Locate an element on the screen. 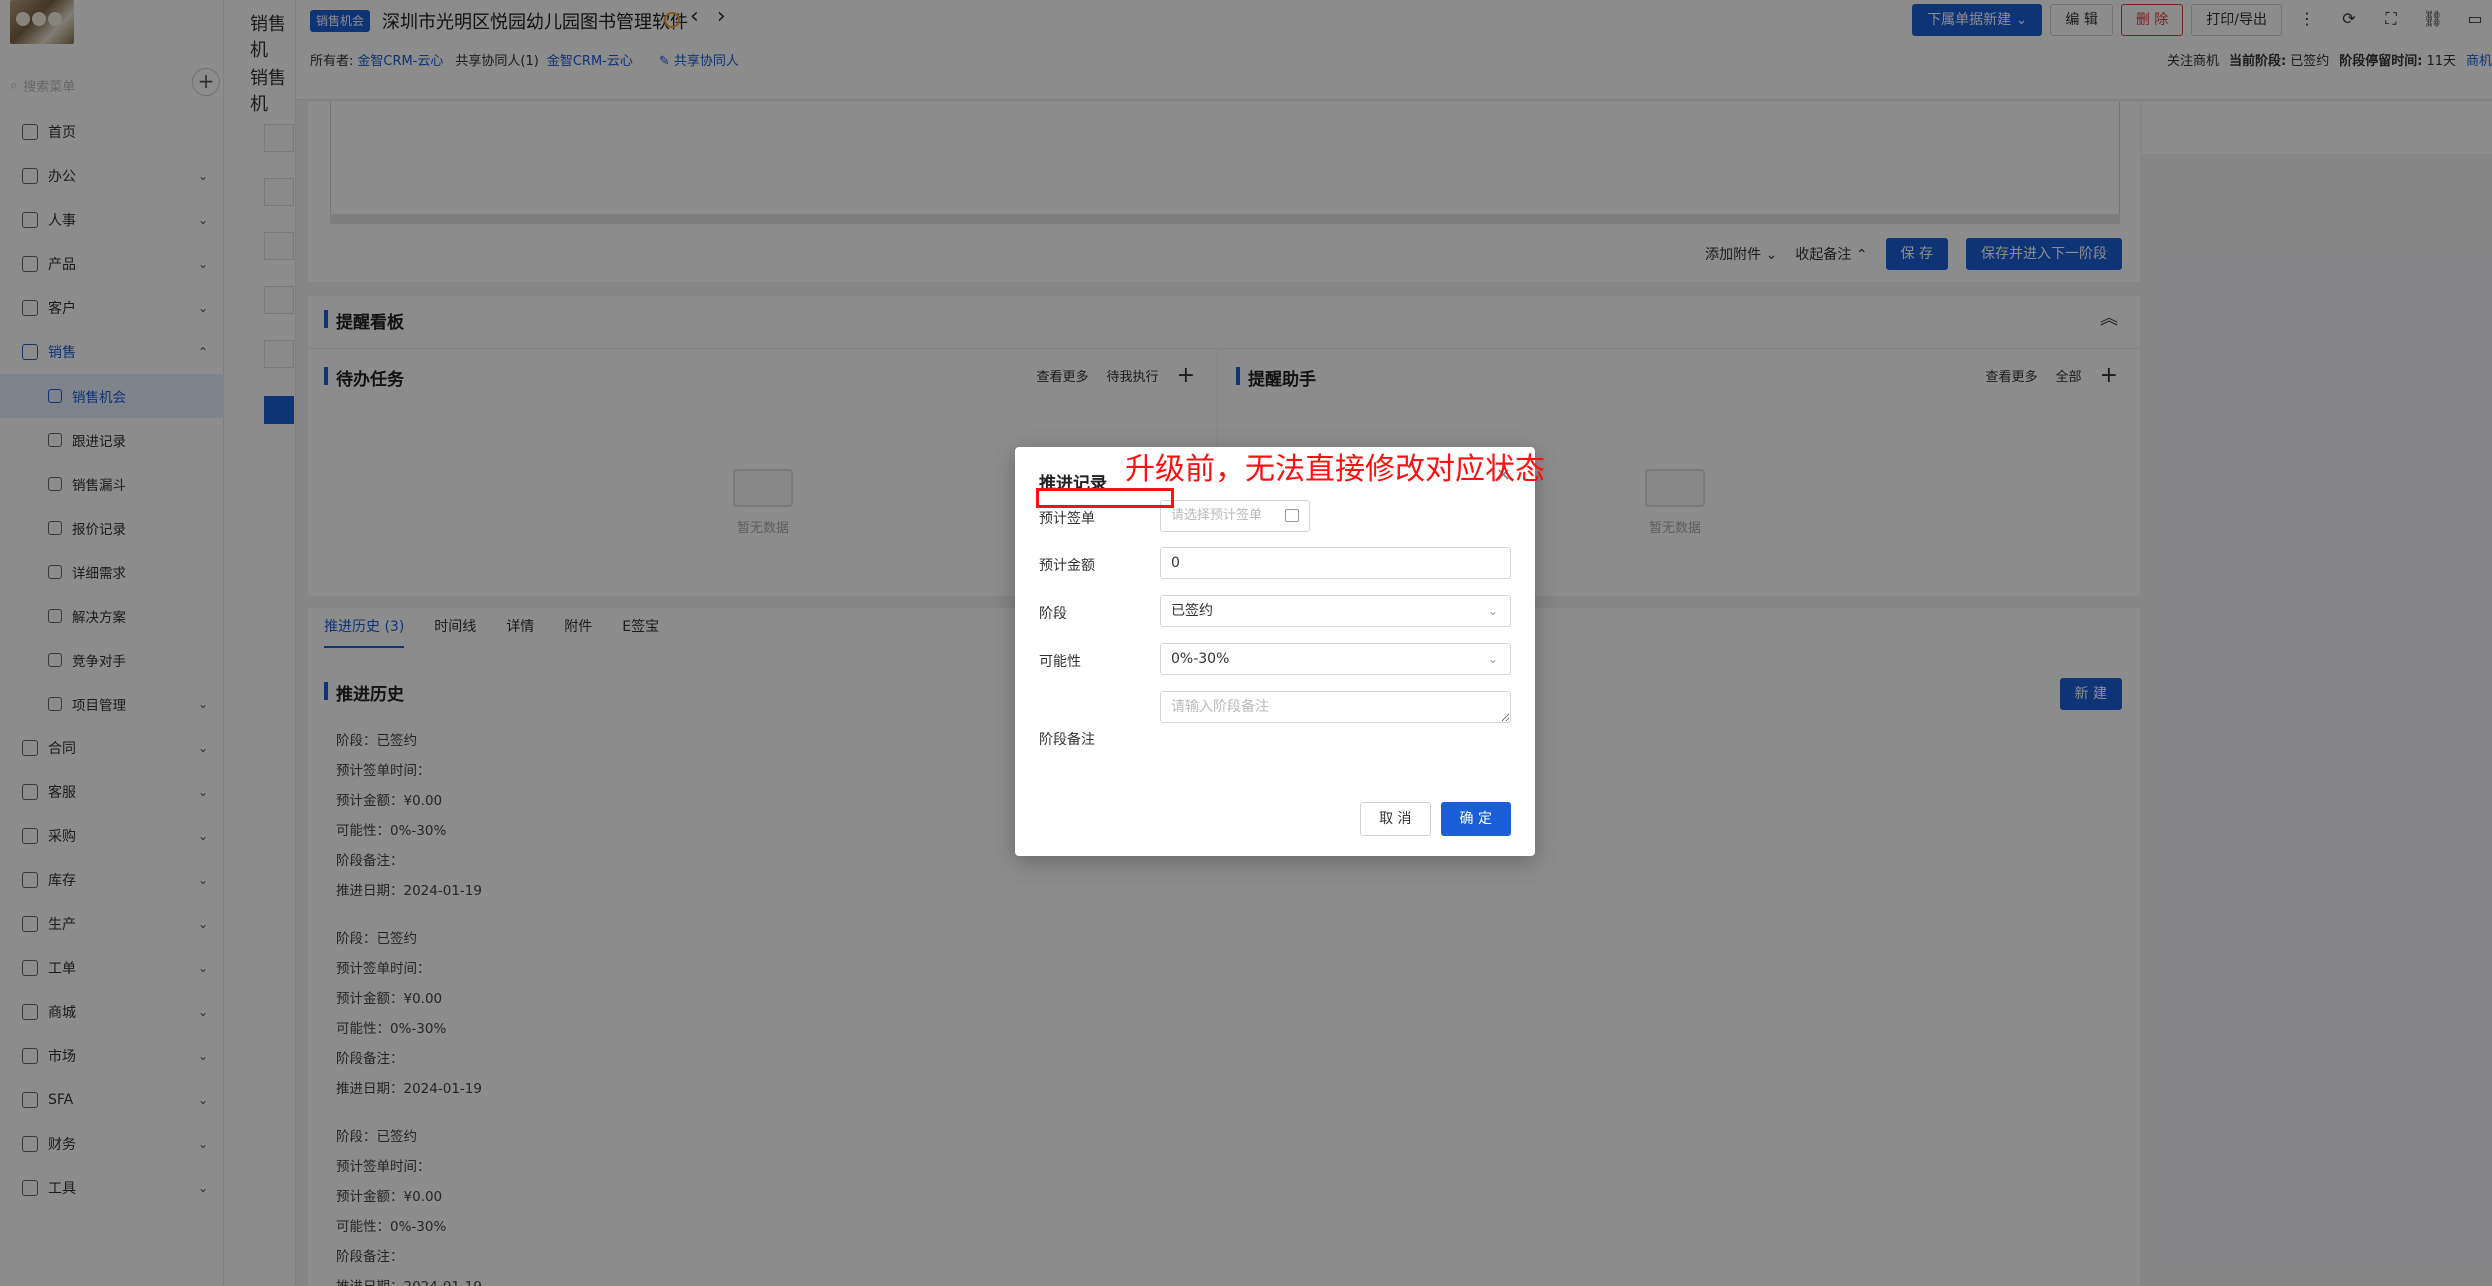 The height and width of the screenshot is (1286, 2492). amount-label: 预计金额 is located at coordinates (1067, 566).